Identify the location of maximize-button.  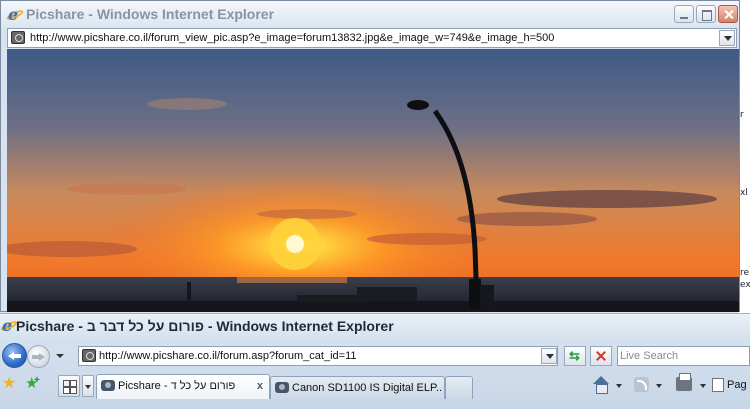
(706, 14).